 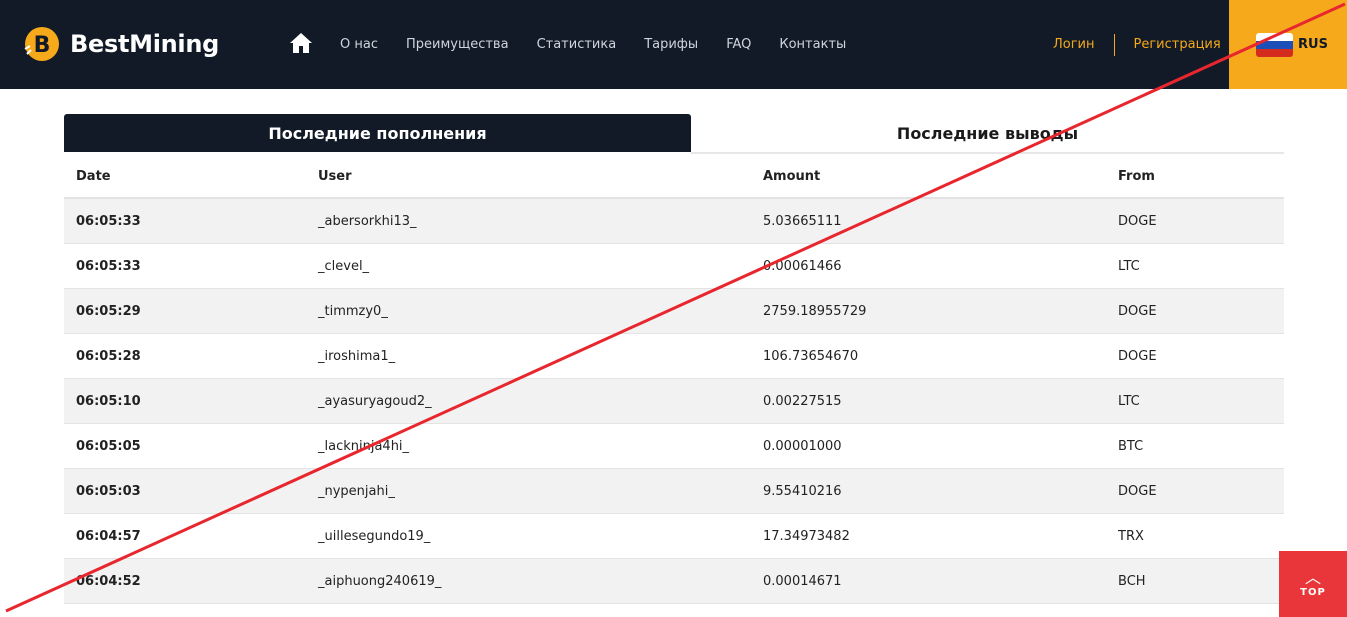 What do you see at coordinates (812, 44) in the screenshot?
I see `nav-item-contacts: Контакты` at bounding box center [812, 44].